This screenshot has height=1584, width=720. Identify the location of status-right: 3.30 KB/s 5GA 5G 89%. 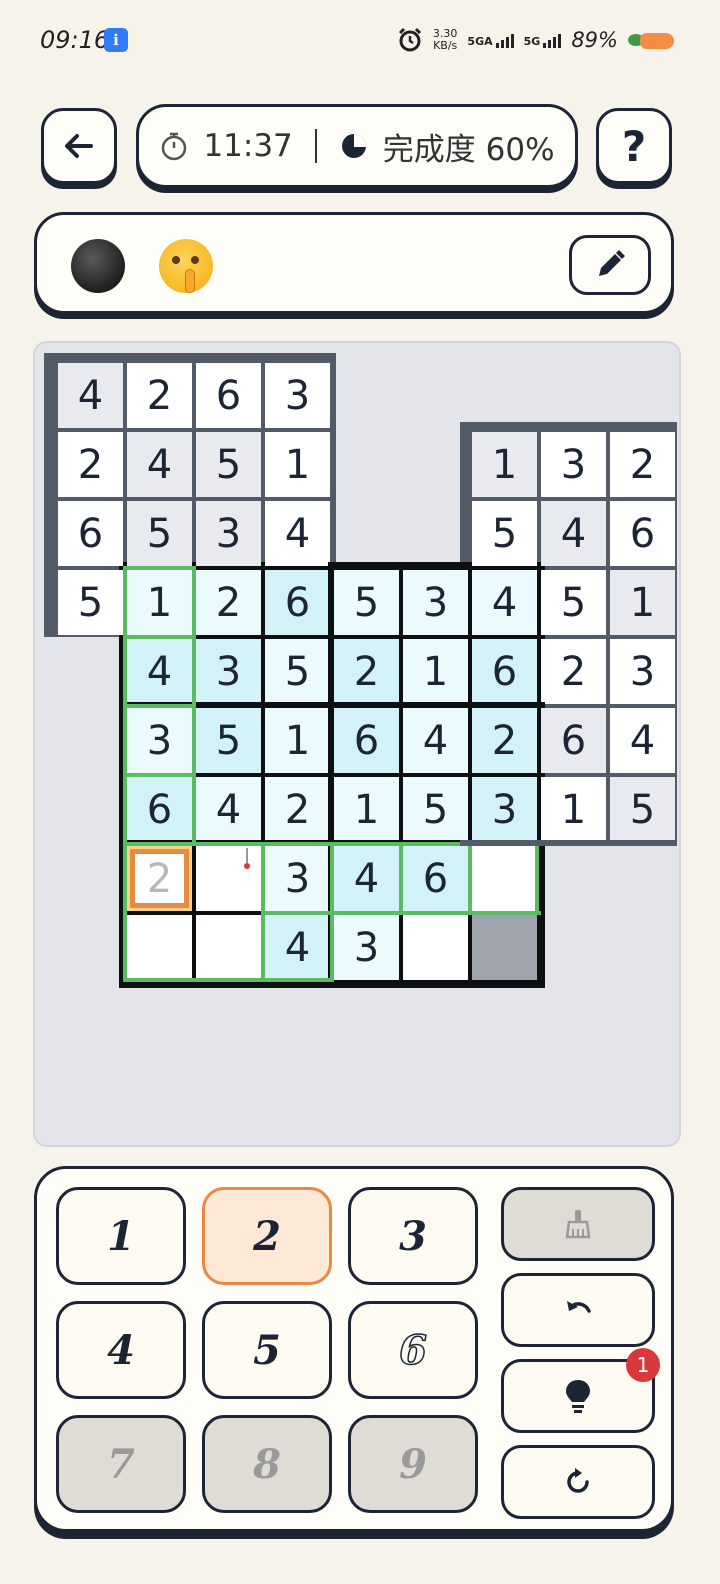
(535, 40).